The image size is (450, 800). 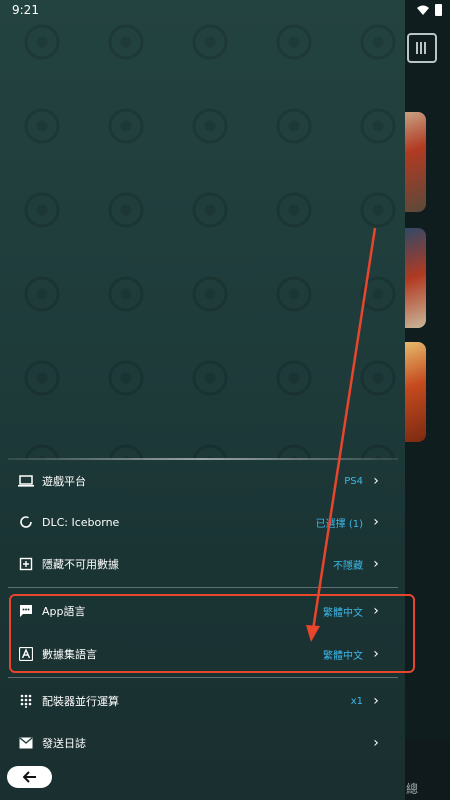 What do you see at coordinates (202, 522) in the screenshot?
I see `menu-item-dlc: DLC: Iceborne 已選擇 (1) ›` at bounding box center [202, 522].